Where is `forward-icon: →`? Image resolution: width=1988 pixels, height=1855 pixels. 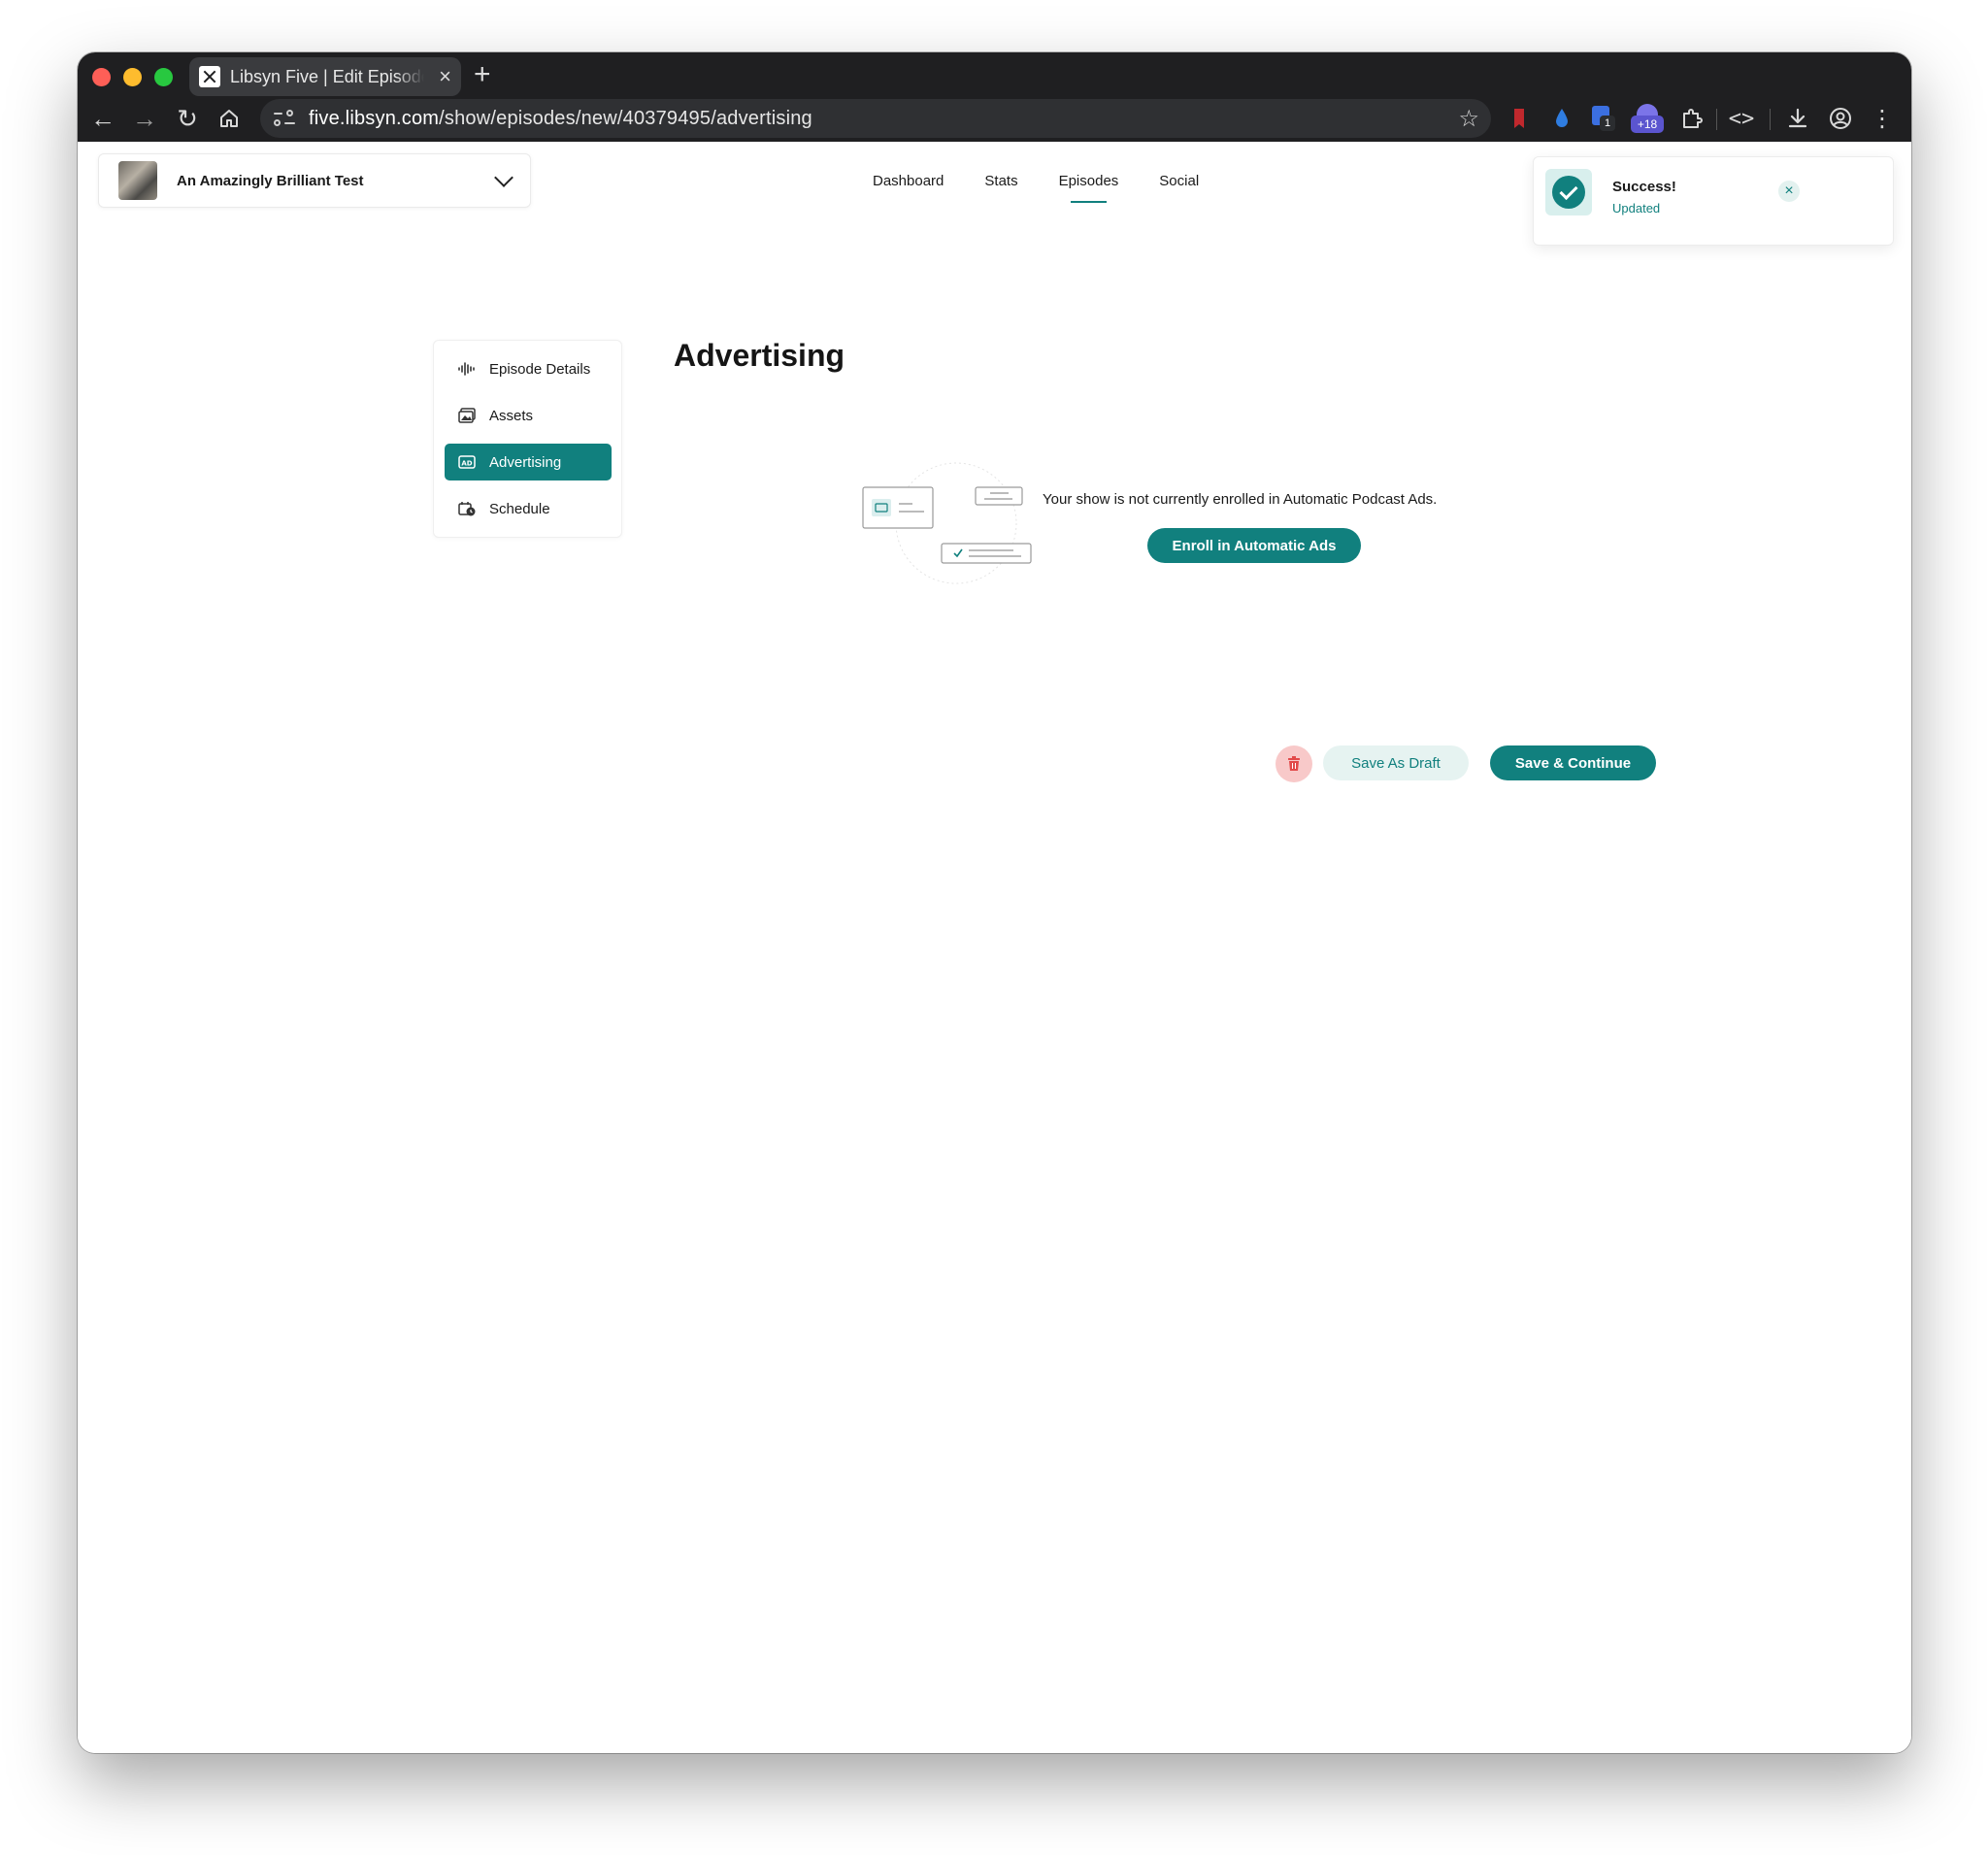 forward-icon: → is located at coordinates (144, 118).